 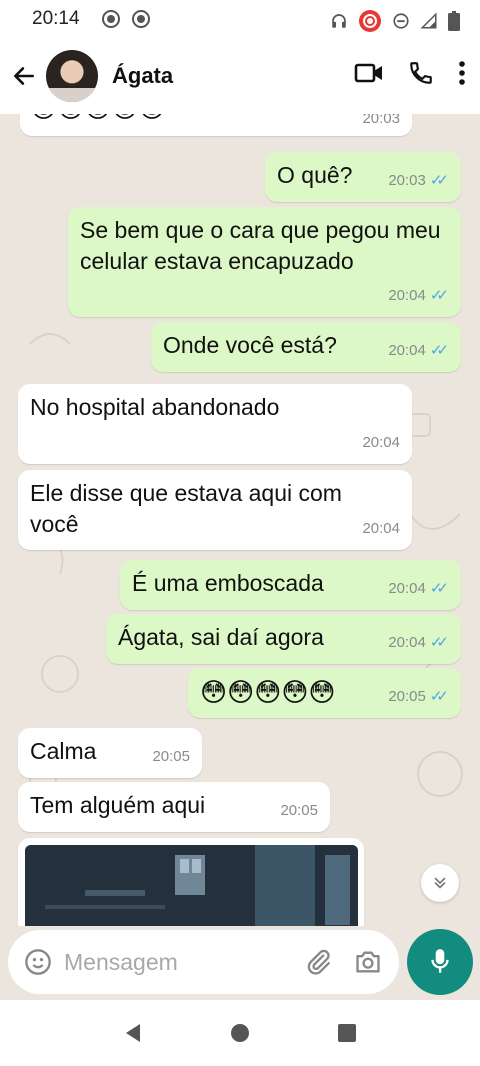 I want to click on back-triangle-icon, so click(x=133, y=1033).